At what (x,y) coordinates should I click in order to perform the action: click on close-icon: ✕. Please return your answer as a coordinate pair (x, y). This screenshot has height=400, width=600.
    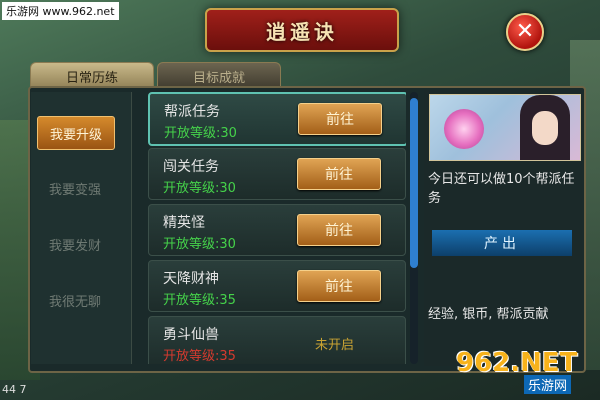
    Looking at the image, I should click on (525, 31).